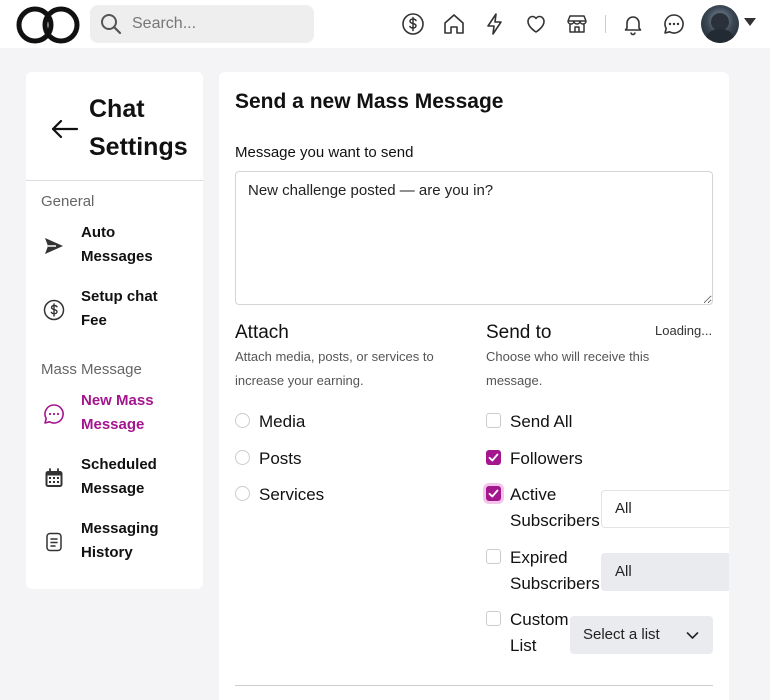 The height and width of the screenshot is (700, 770). Describe the element at coordinates (111, 24) in the screenshot. I see `search-icon` at that location.